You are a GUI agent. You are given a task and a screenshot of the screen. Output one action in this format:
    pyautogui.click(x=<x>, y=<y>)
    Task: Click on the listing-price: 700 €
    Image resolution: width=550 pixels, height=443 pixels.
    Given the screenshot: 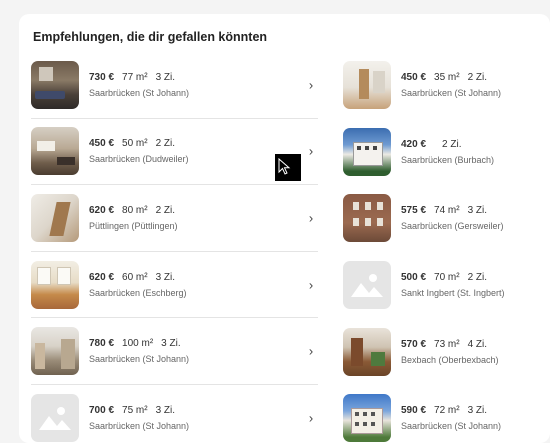 What is the action you would take?
    pyautogui.click(x=102, y=411)
    